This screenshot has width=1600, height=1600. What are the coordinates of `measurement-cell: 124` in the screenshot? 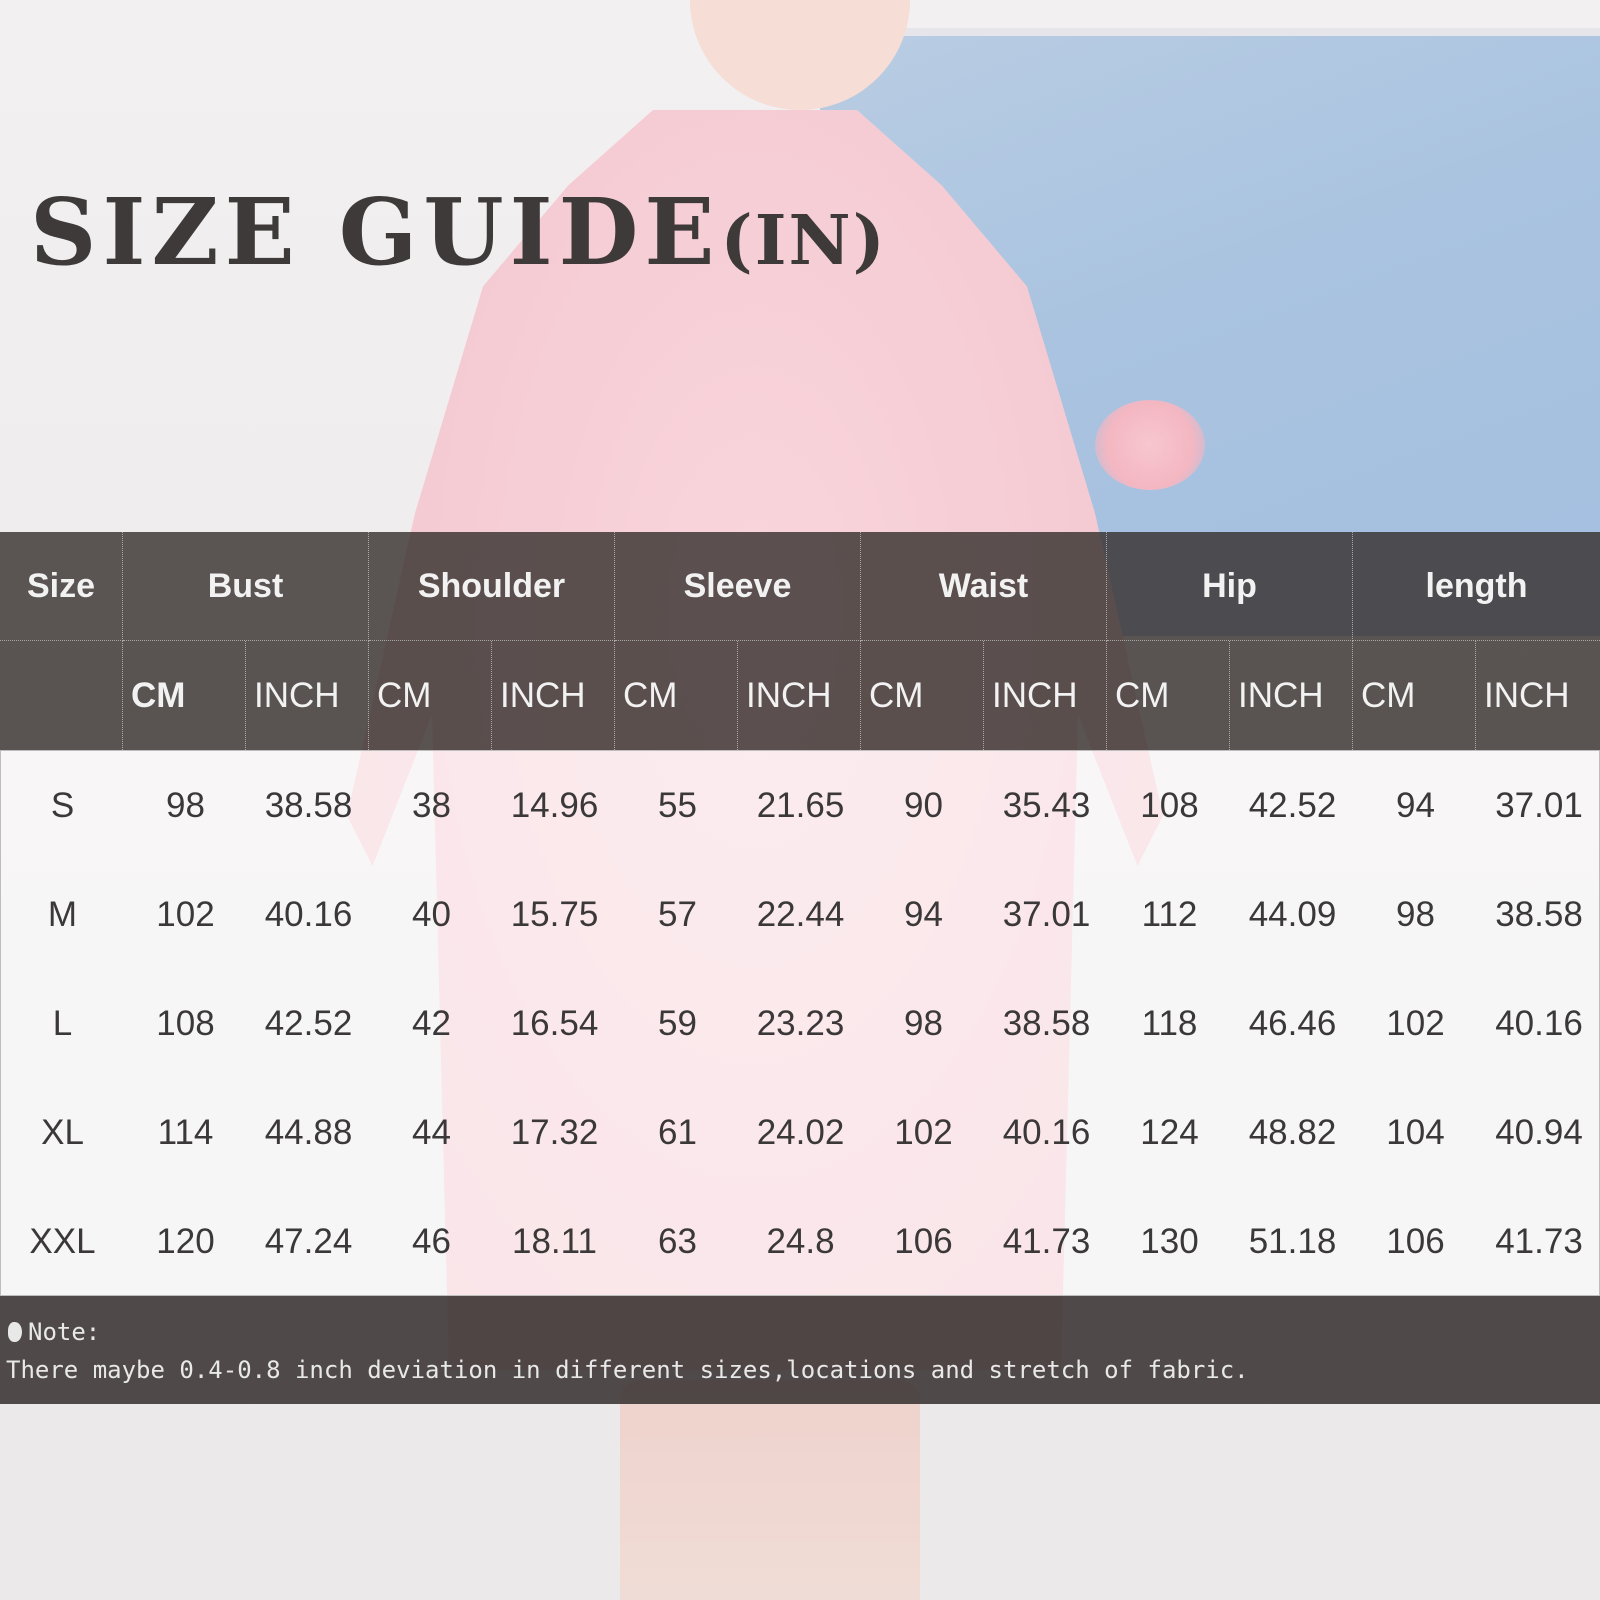 It's located at (1169, 1132).